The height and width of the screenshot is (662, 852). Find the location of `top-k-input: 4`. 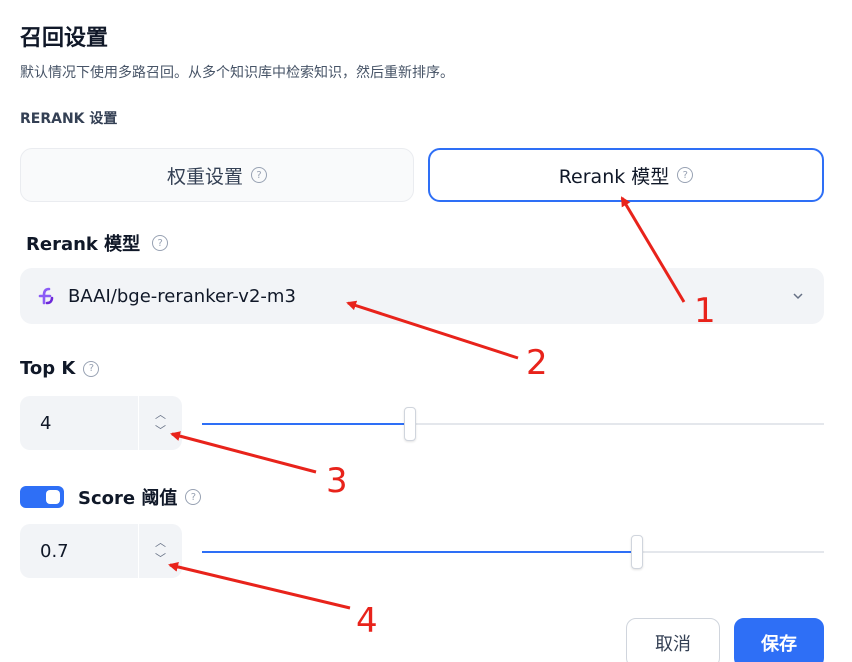

top-k-input: 4 is located at coordinates (79, 423).